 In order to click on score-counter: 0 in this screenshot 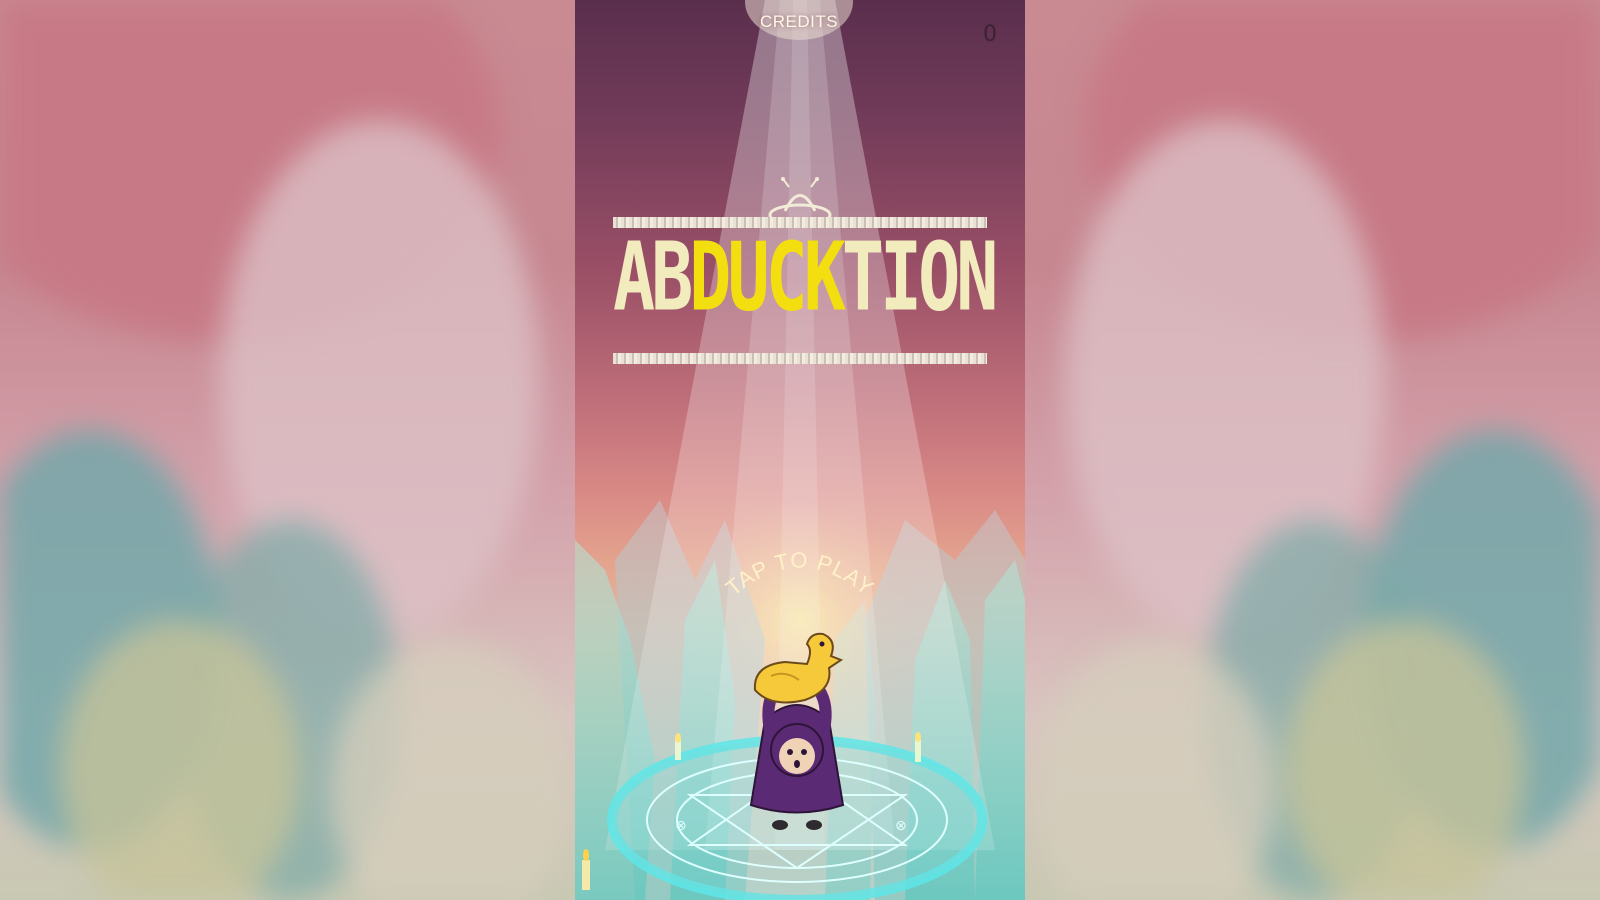, I will do `click(990, 34)`.